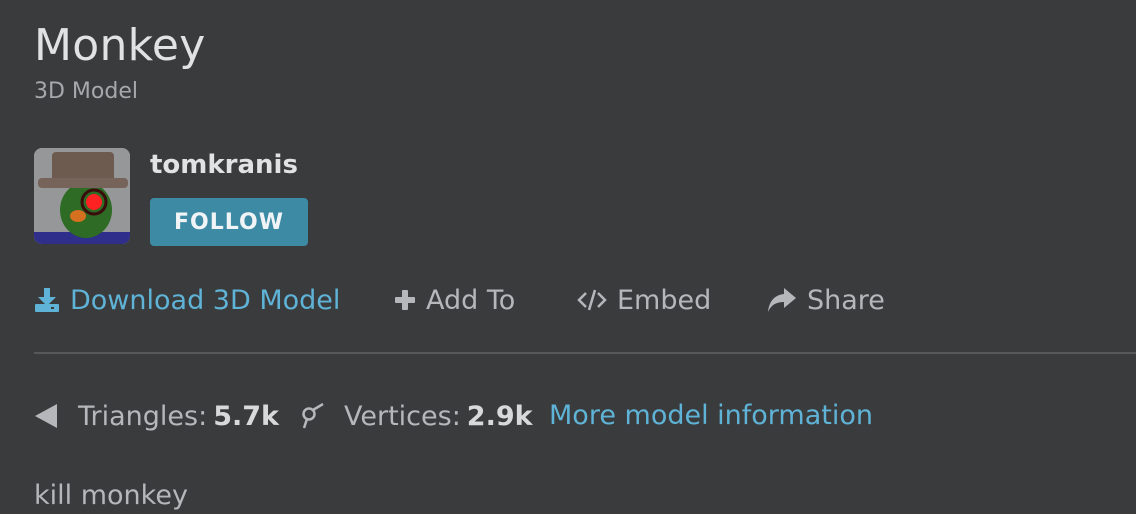 The height and width of the screenshot is (514, 1136). I want to click on vertices-label: Vertices:, so click(402, 416).